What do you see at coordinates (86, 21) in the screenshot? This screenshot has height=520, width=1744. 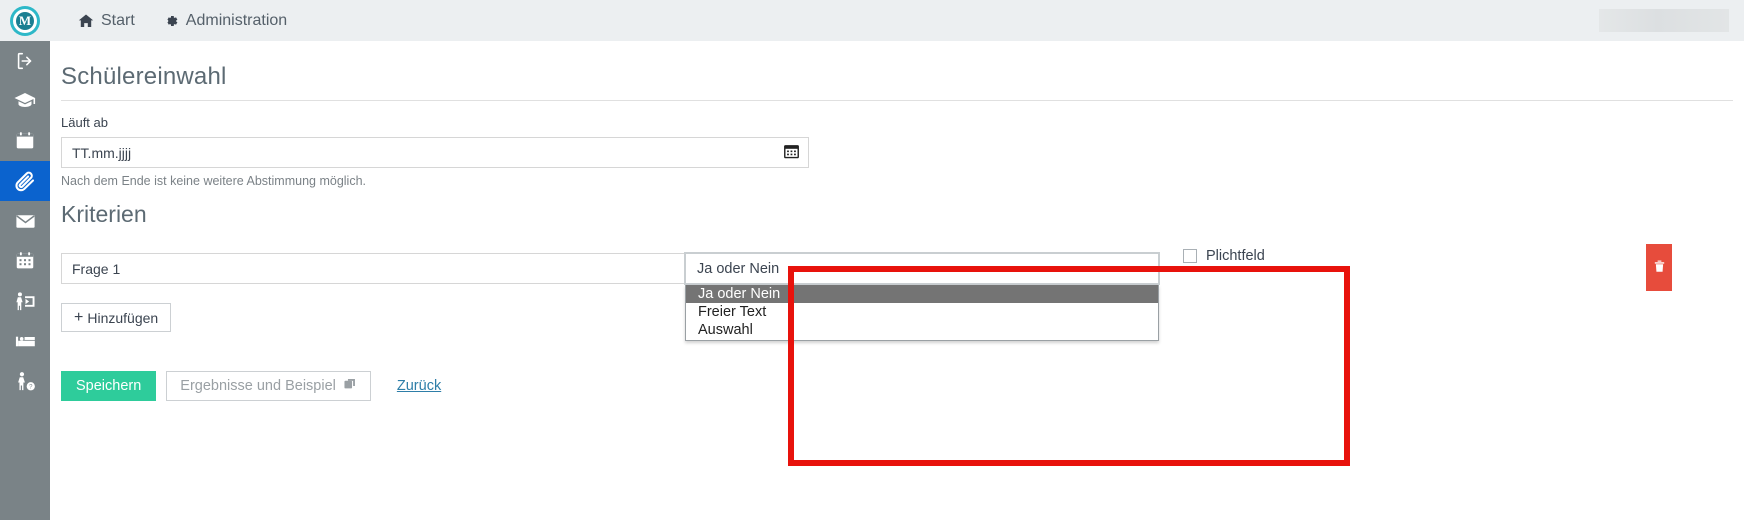 I see `home-icon` at bounding box center [86, 21].